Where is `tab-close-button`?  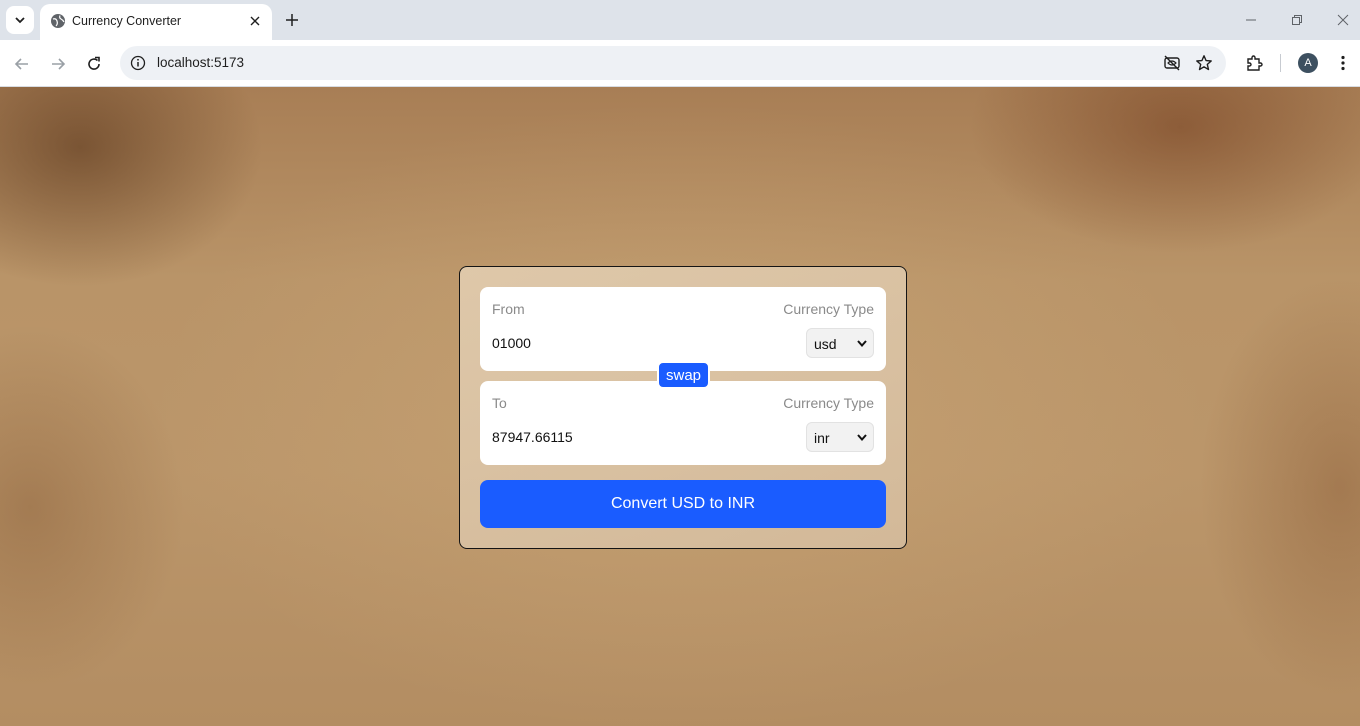
tab-close-button is located at coordinates (255, 21).